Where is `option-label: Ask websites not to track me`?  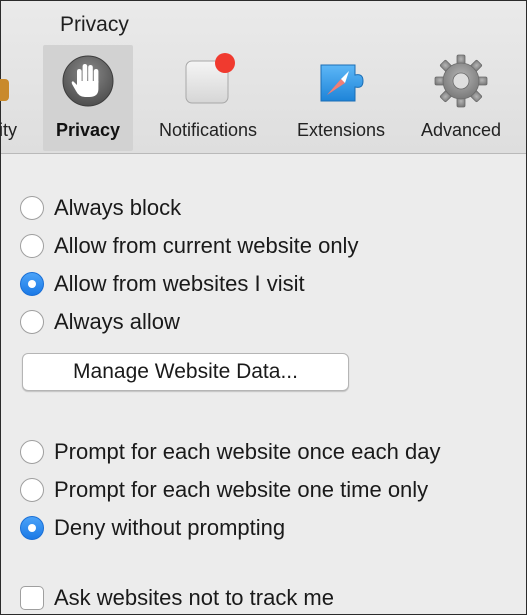
option-label: Ask websites not to track me is located at coordinates (194, 597).